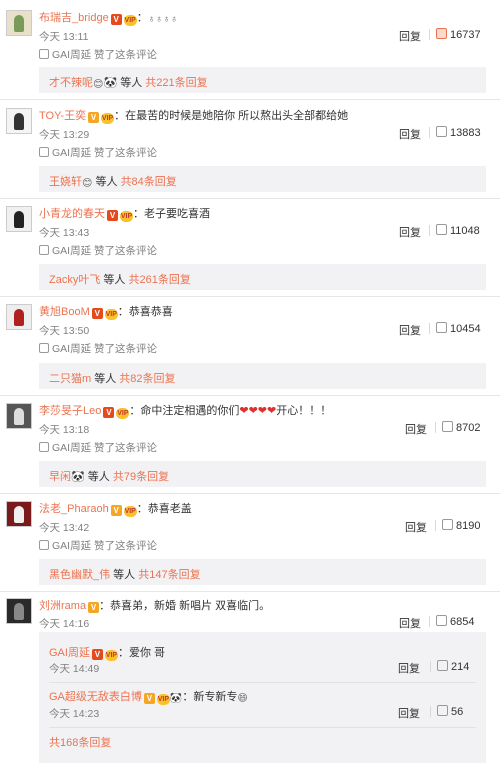 Image resolution: width=500 pixels, height=763 pixels. I want to click on nested-total-link: 共168条回复, so click(80, 742).